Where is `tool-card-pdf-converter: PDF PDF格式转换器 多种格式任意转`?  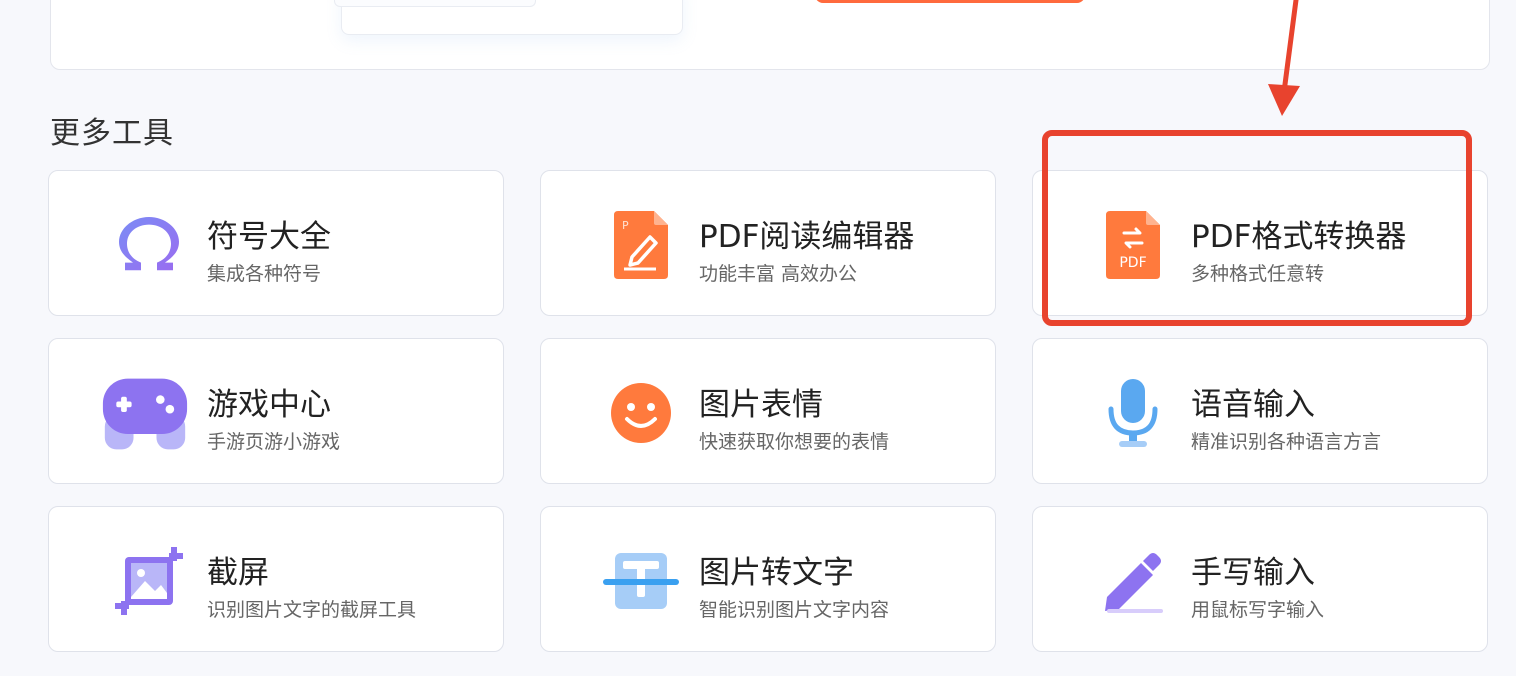
tool-card-pdf-converter: PDF PDF格式转换器 多种格式任意转 is located at coordinates (1260, 243).